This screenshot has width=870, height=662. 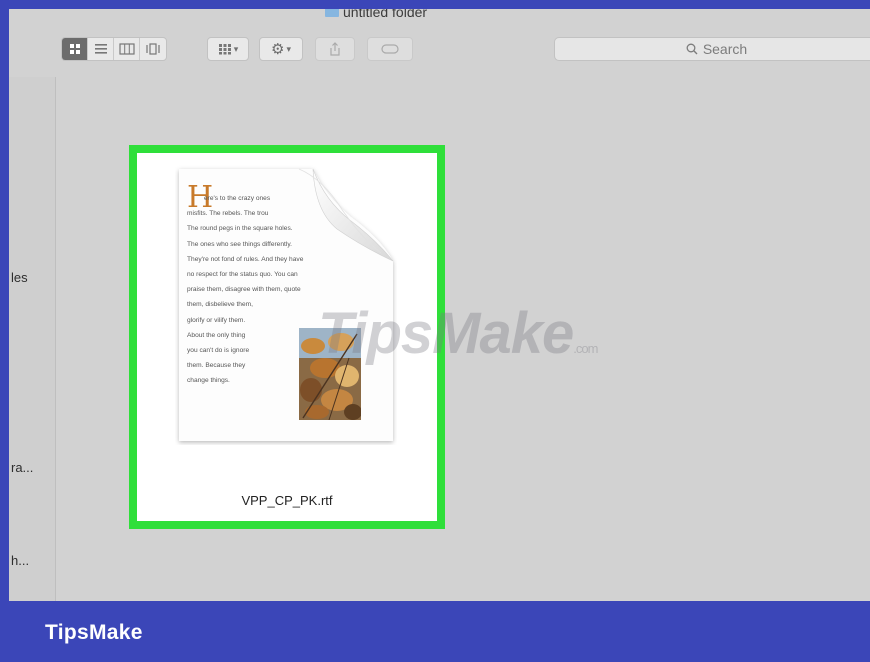 What do you see at coordinates (278, 49) in the screenshot?
I see `gear-icon: ⚙` at bounding box center [278, 49].